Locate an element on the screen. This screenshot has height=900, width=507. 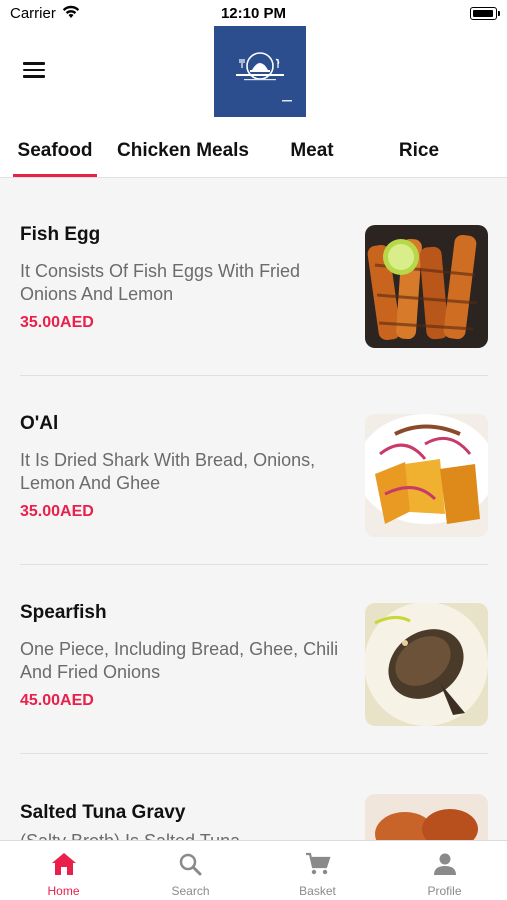
item-price: 45.00AED is located at coordinates (57, 700).